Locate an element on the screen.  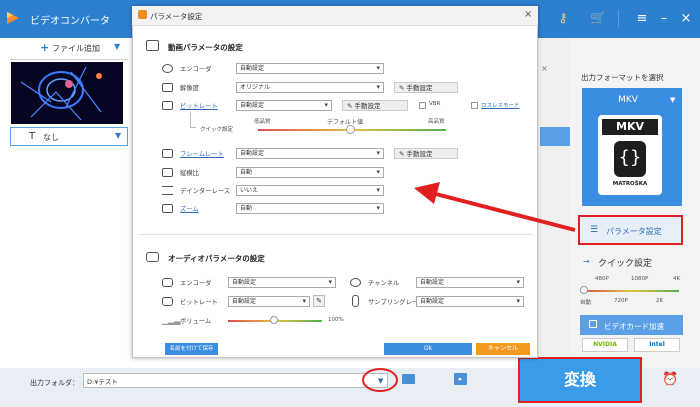
chip-icon is located at coordinates (593, 324).